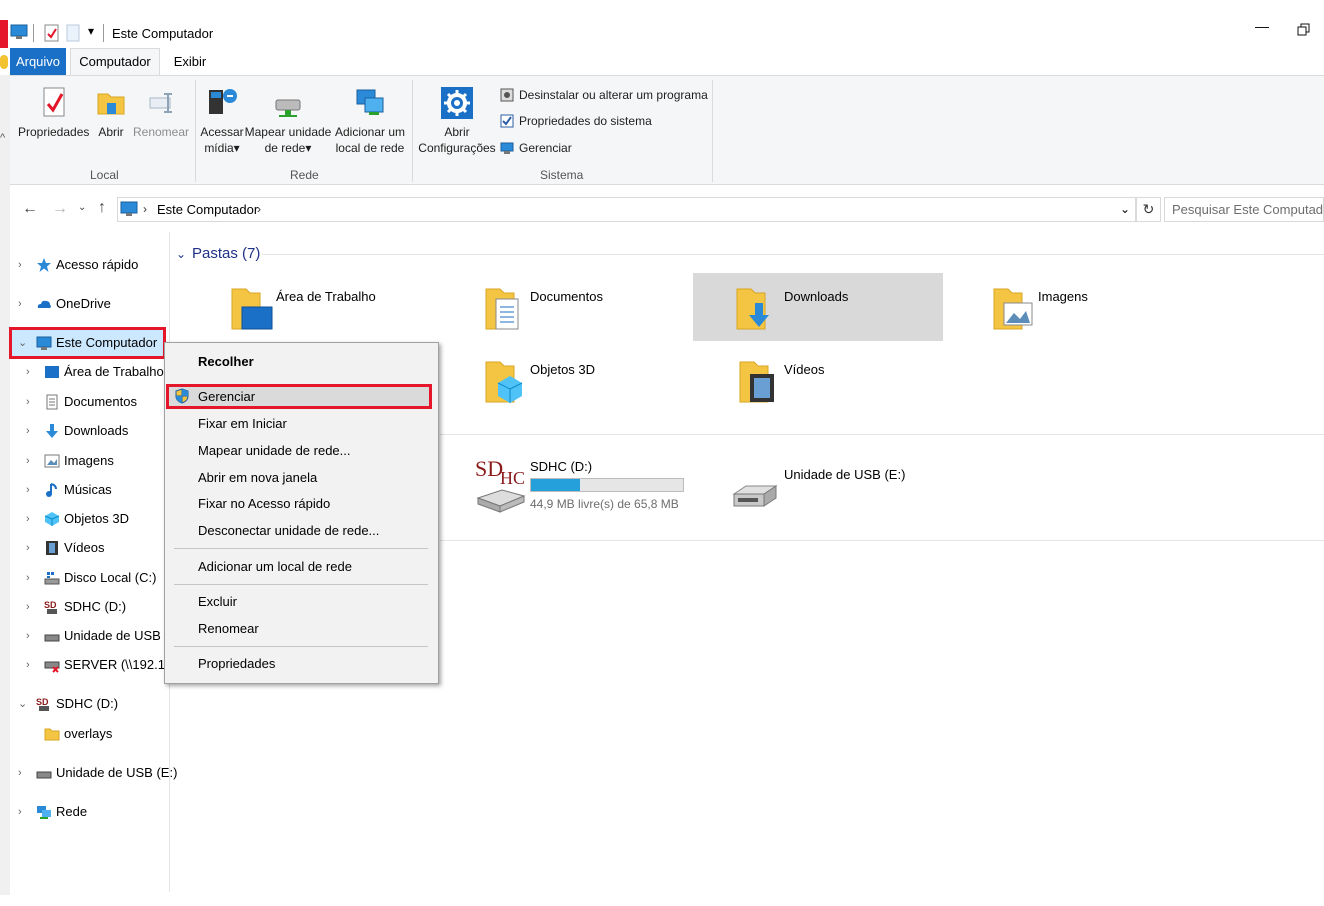  Describe the element at coordinates (576, 121) in the screenshot. I see `propriedades-sistema-button: Propriedades do sistema` at that location.